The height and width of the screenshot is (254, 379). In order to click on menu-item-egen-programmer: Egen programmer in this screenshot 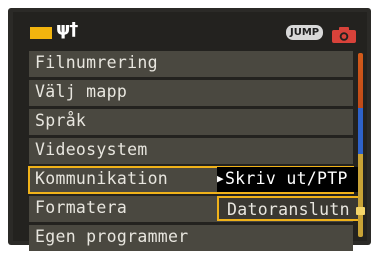, I will do `click(191, 238)`.